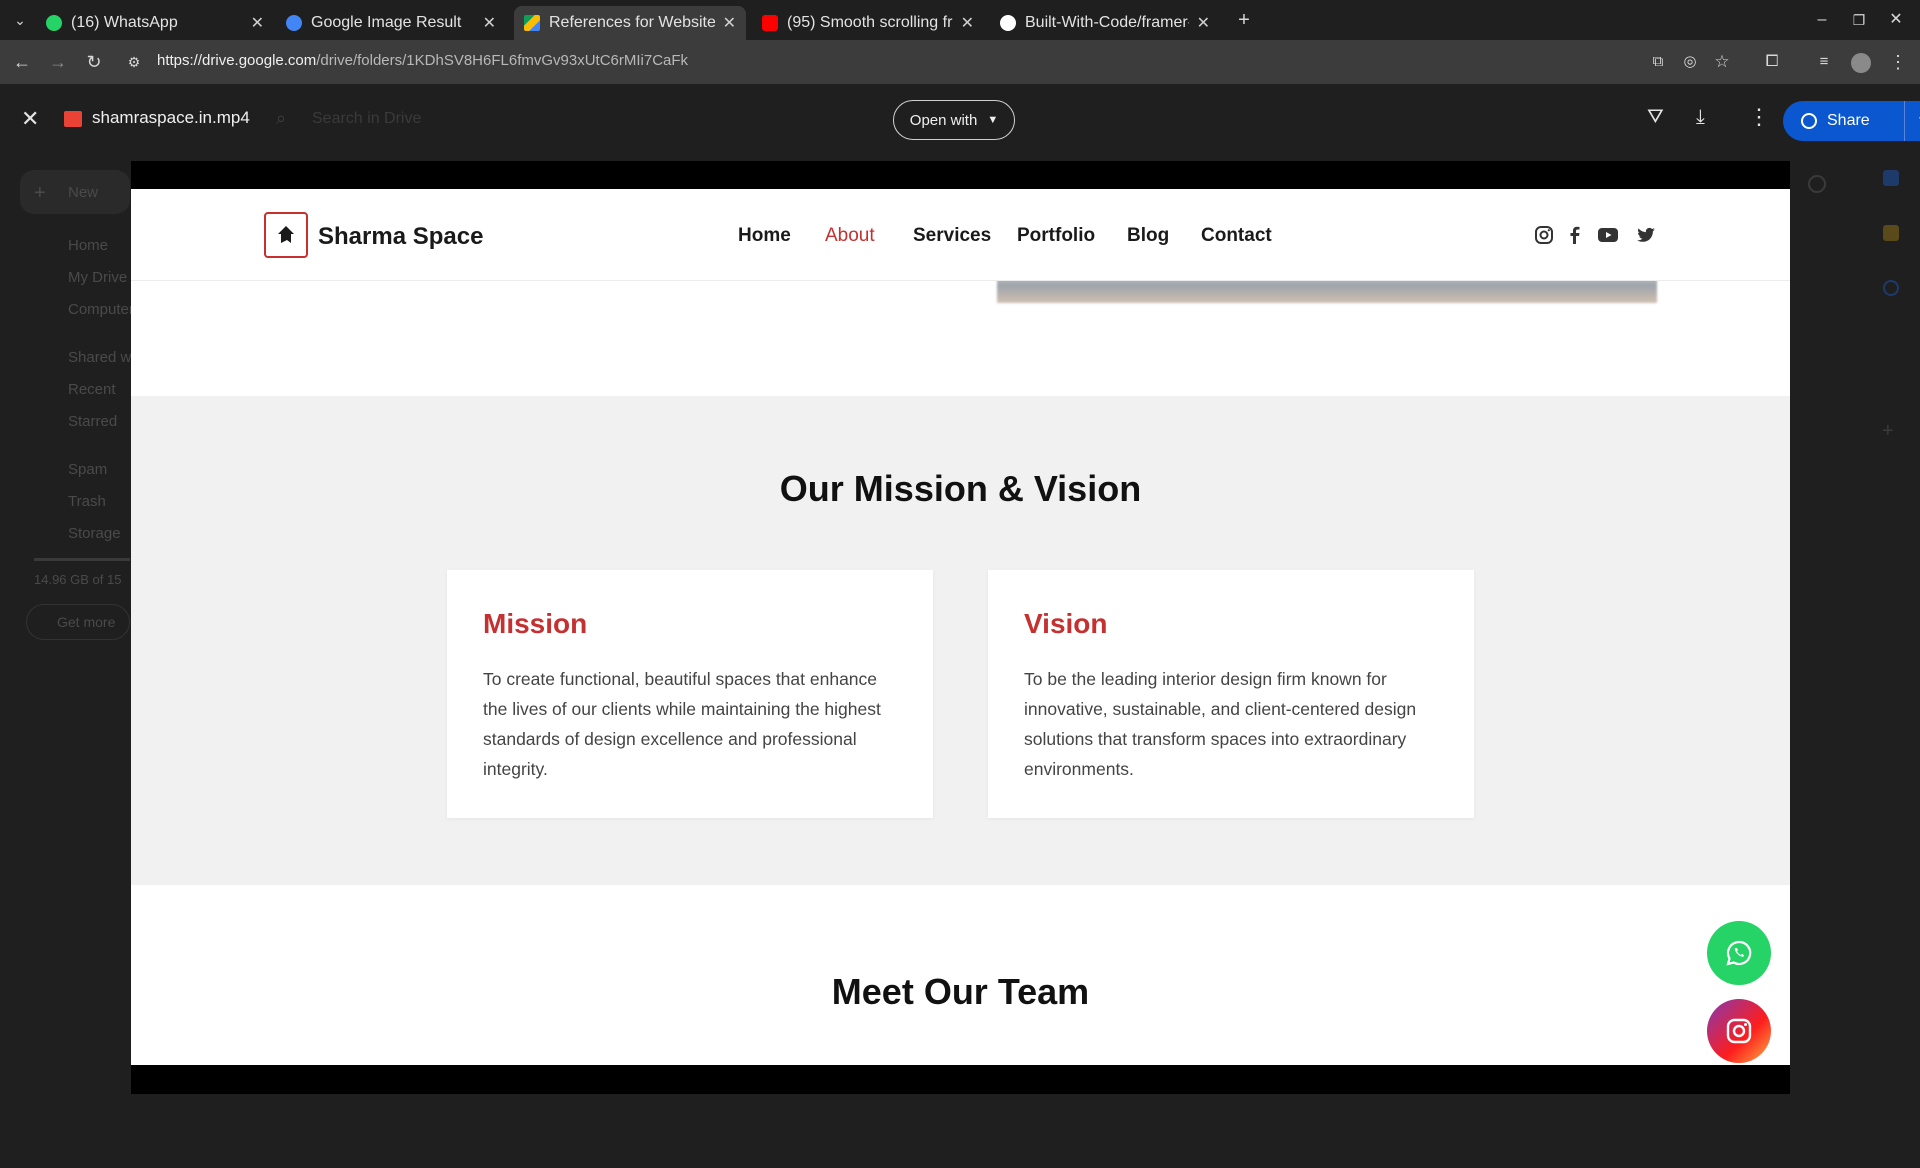 Image resolution: width=1920 pixels, height=1168 pixels. What do you see at coordinates (88, 469) in the screenshot?
I see `sidebar-item-spam: Spam` at bounding box center [88, 469].